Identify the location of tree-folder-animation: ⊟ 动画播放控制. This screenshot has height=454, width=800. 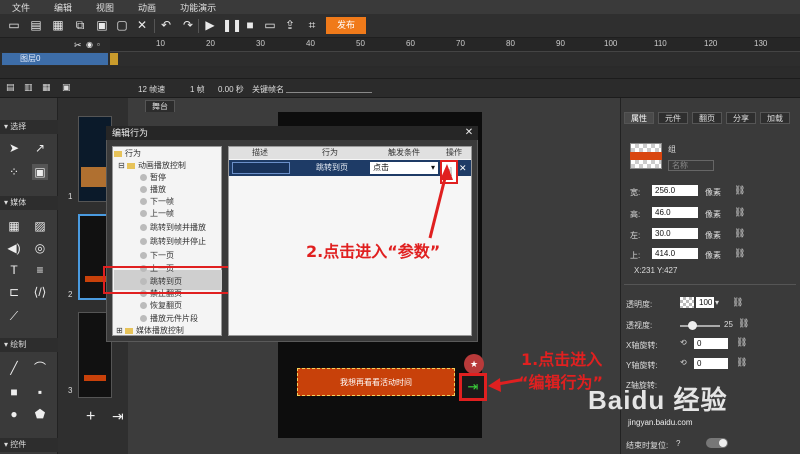
(152, 165).